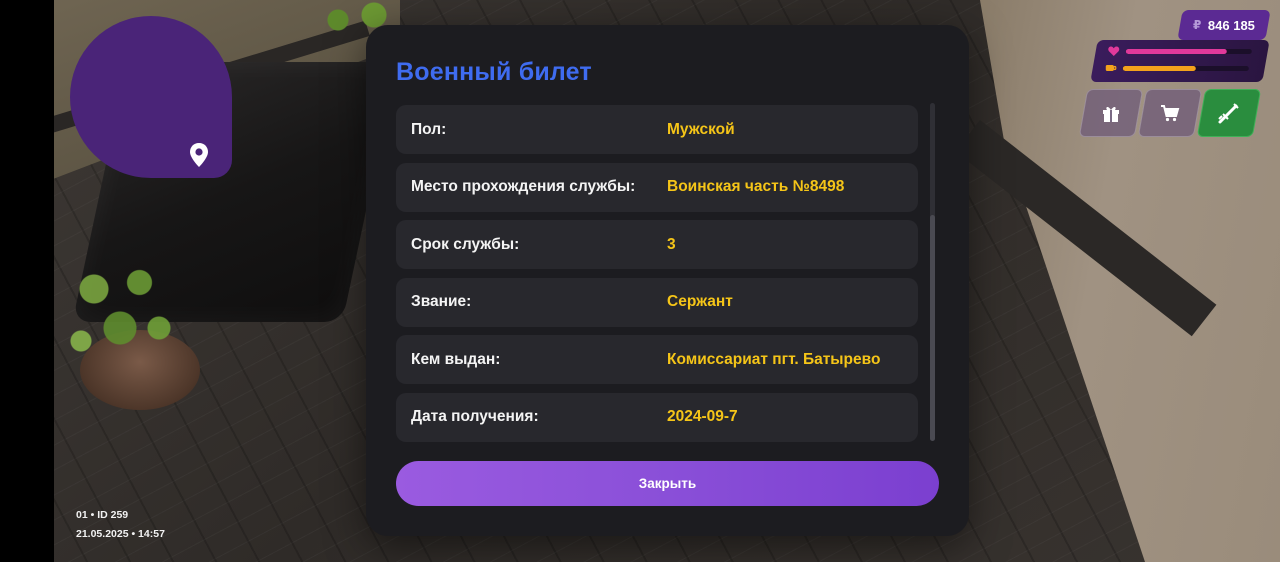 Image resolution: width=1280 pixels, height=562 pixels. Describe the element at coordinates (120, 315) in the screenshot. I see `plant` at that location.